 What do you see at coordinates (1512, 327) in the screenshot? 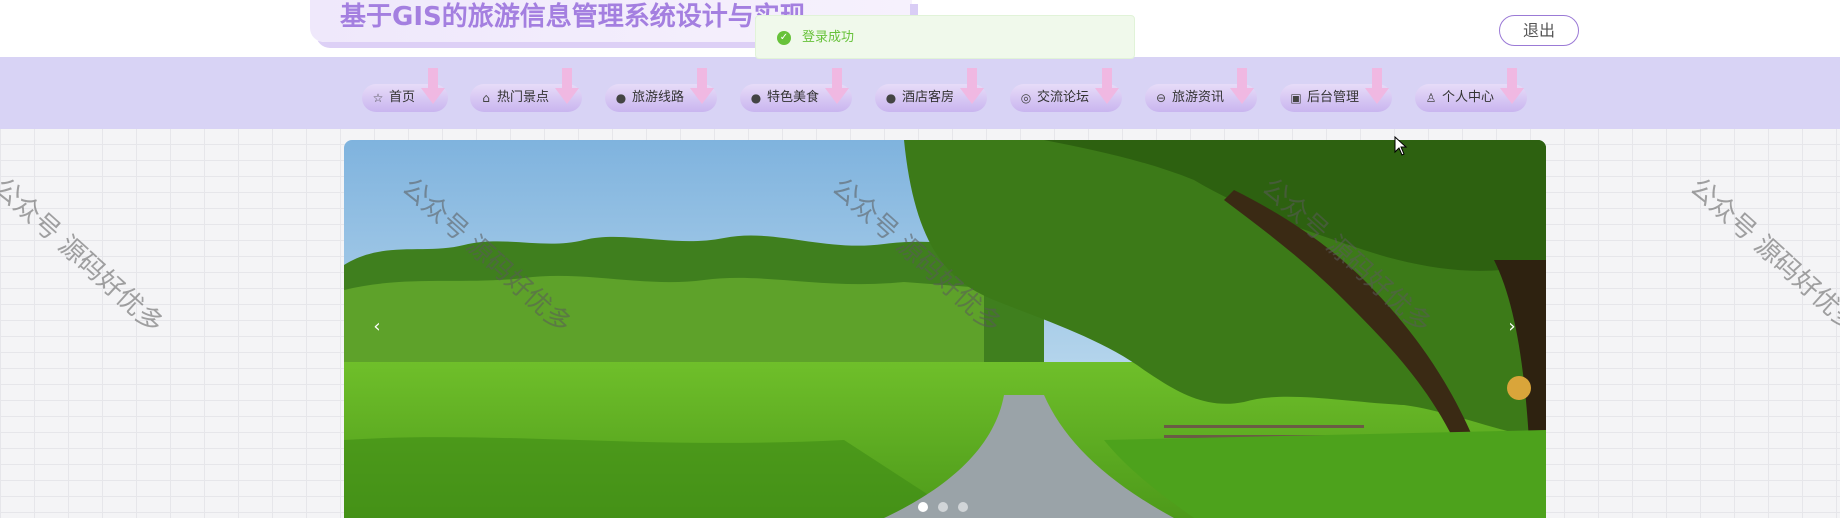
I see `chevron-right-icon: ›` at bounding box center [1512, 327].